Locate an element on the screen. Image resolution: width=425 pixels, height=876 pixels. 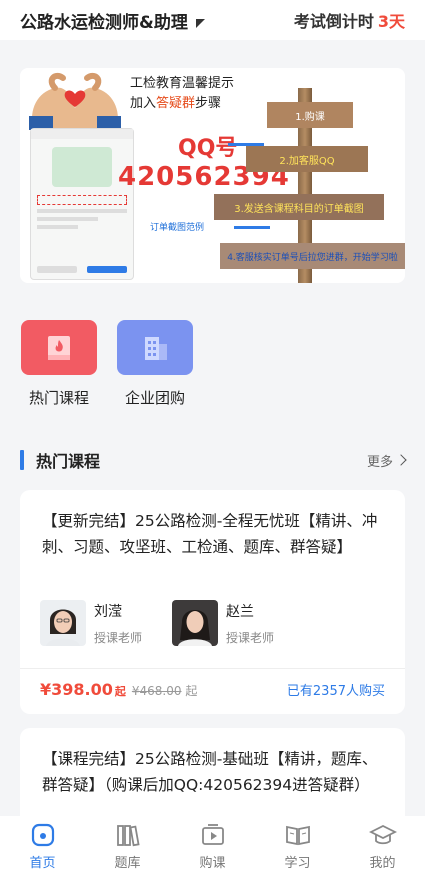
exam-countdown: 考试倒计时 3天 is located at coordinates (349, 20).